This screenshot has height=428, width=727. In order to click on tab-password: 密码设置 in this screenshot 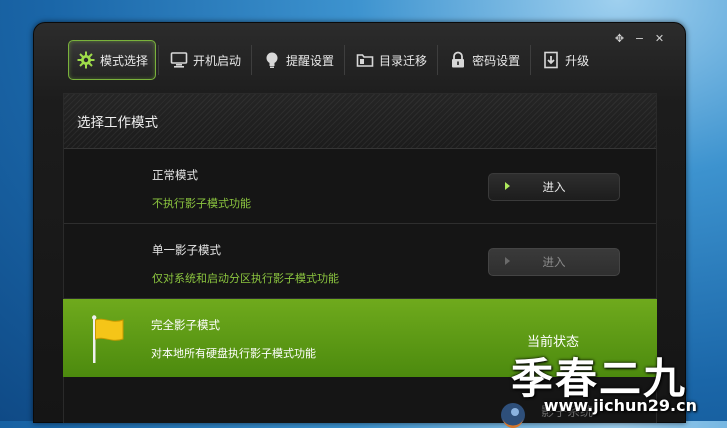, I will do `click(484, 60)`.